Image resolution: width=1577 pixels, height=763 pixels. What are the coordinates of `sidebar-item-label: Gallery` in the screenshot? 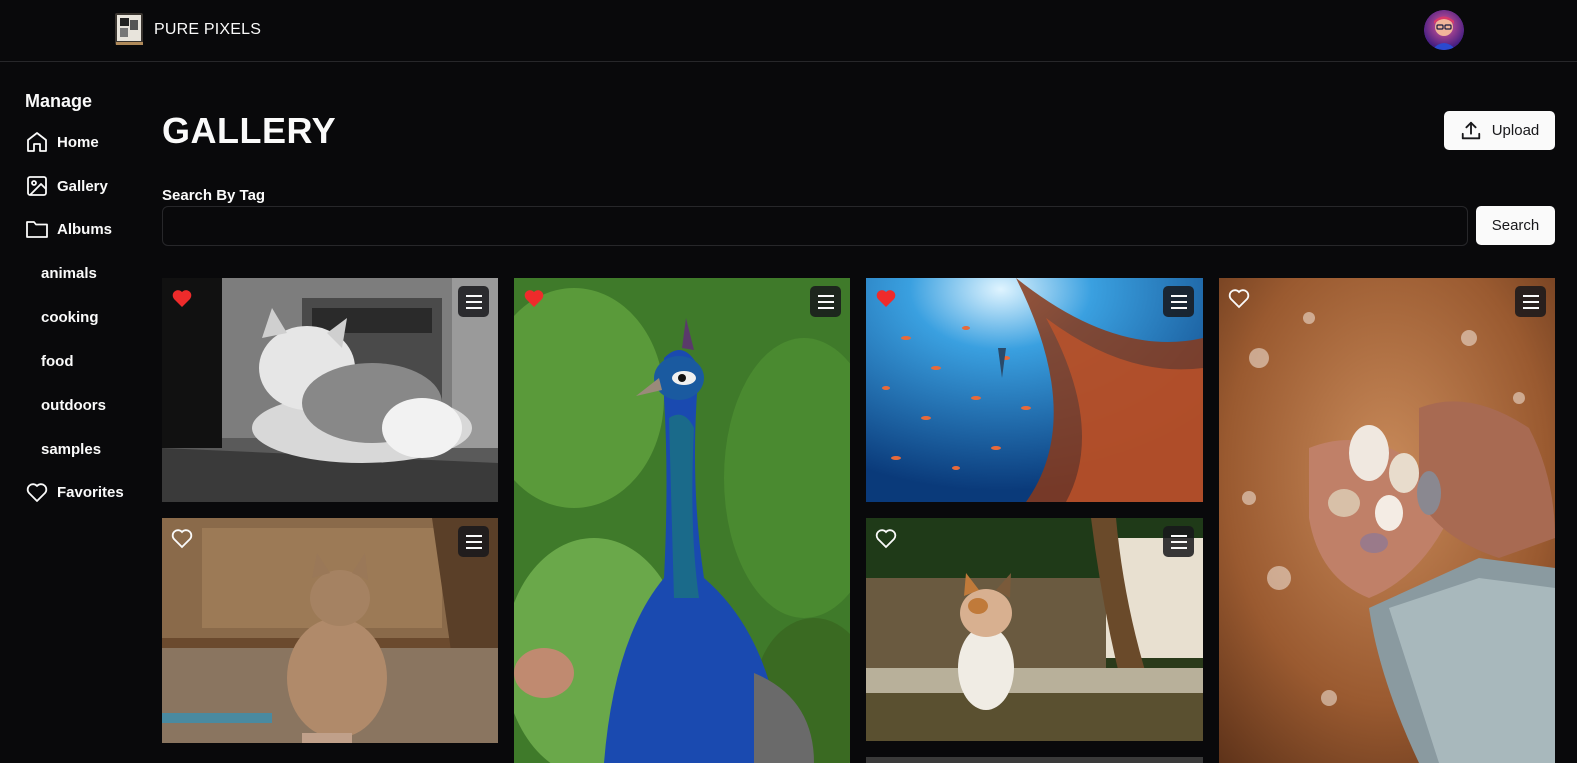 It's located at (82, 186).